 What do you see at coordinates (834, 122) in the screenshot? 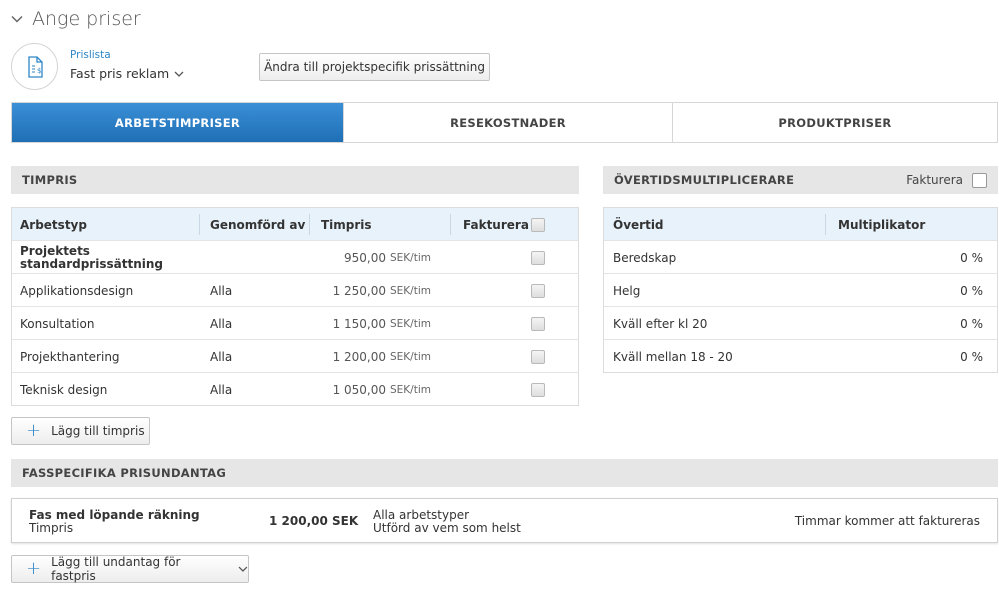
I see `tab-produktpriser: PRODUKTPRISER` at bounding box center [834, 122].